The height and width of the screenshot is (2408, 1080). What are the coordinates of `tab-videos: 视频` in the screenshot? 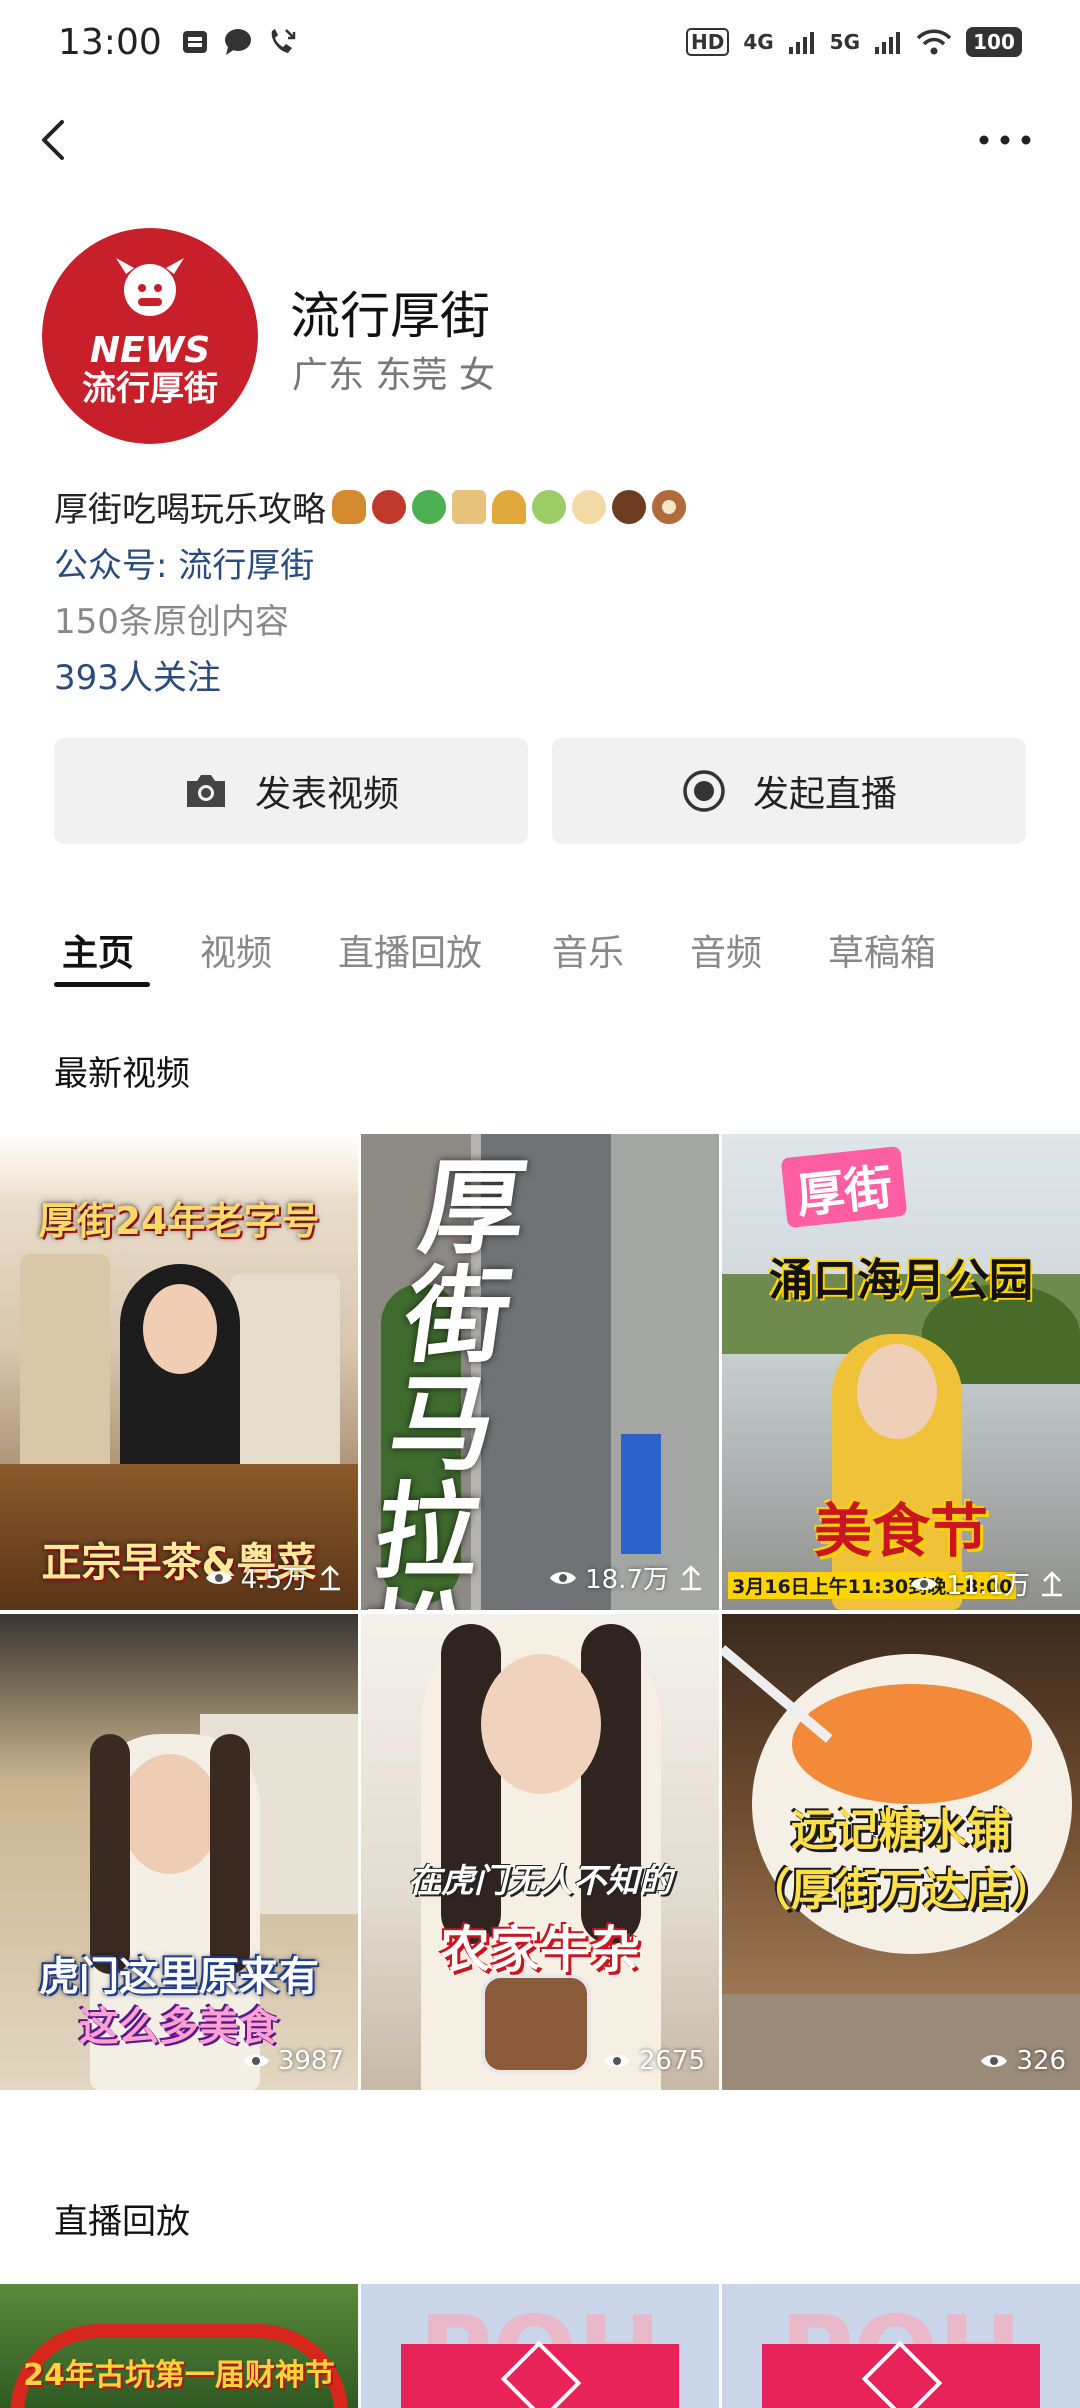 It's located at (236, 950).